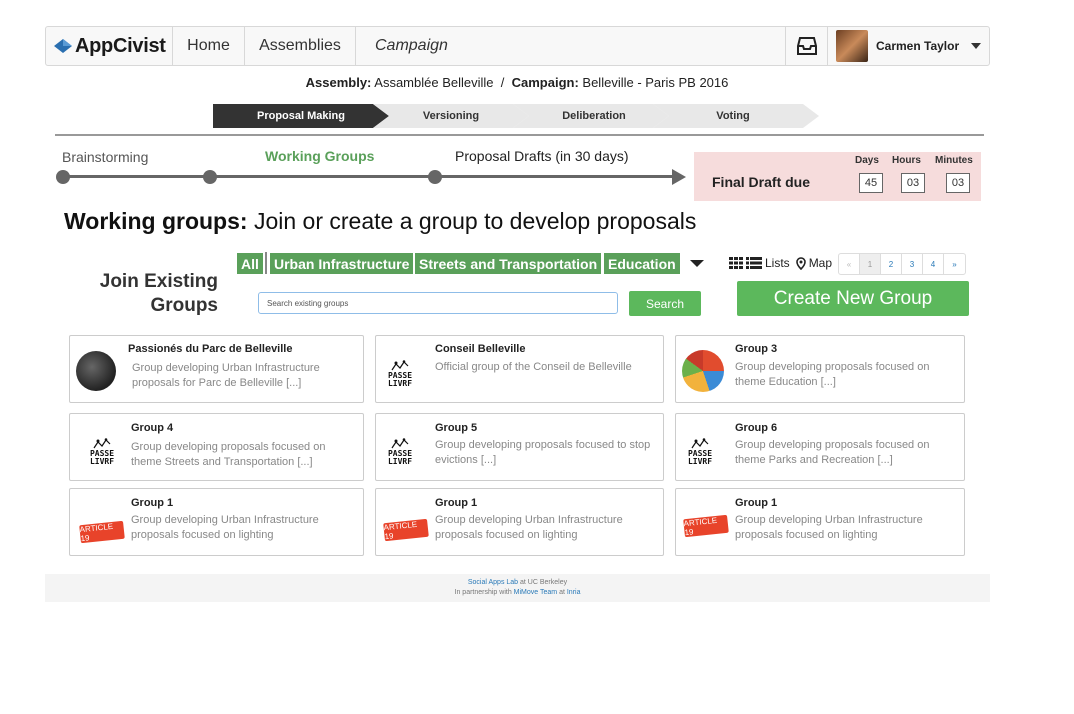 The height and width of the screenshot is (714, 1074). Describe the element at coordinates (594, 116) in the screenshot. I see `phase-deliberation: Deliberation` at that location.